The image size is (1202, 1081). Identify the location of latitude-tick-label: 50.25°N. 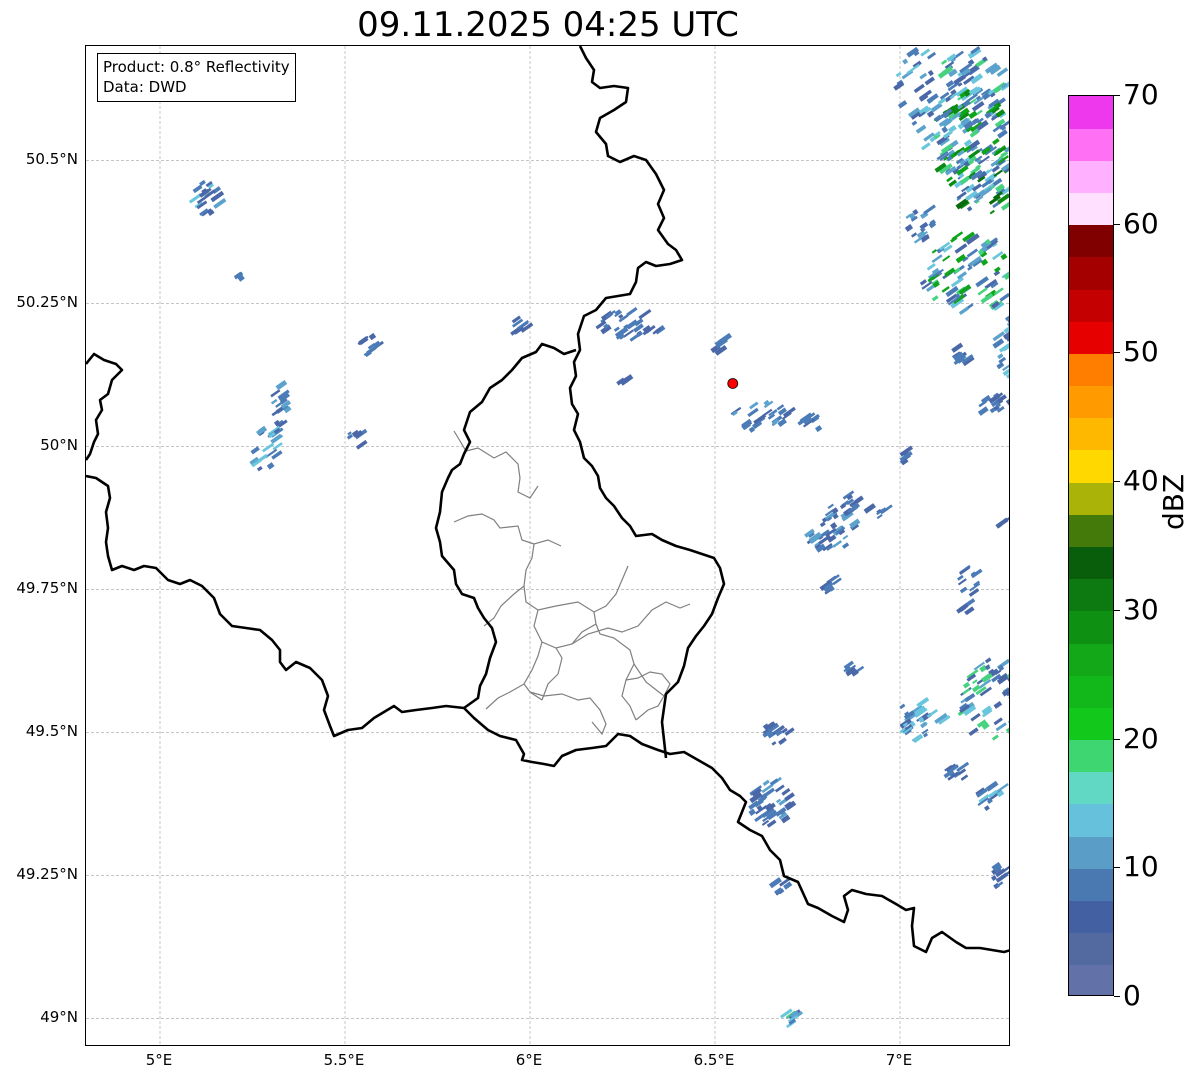
(47, 302).